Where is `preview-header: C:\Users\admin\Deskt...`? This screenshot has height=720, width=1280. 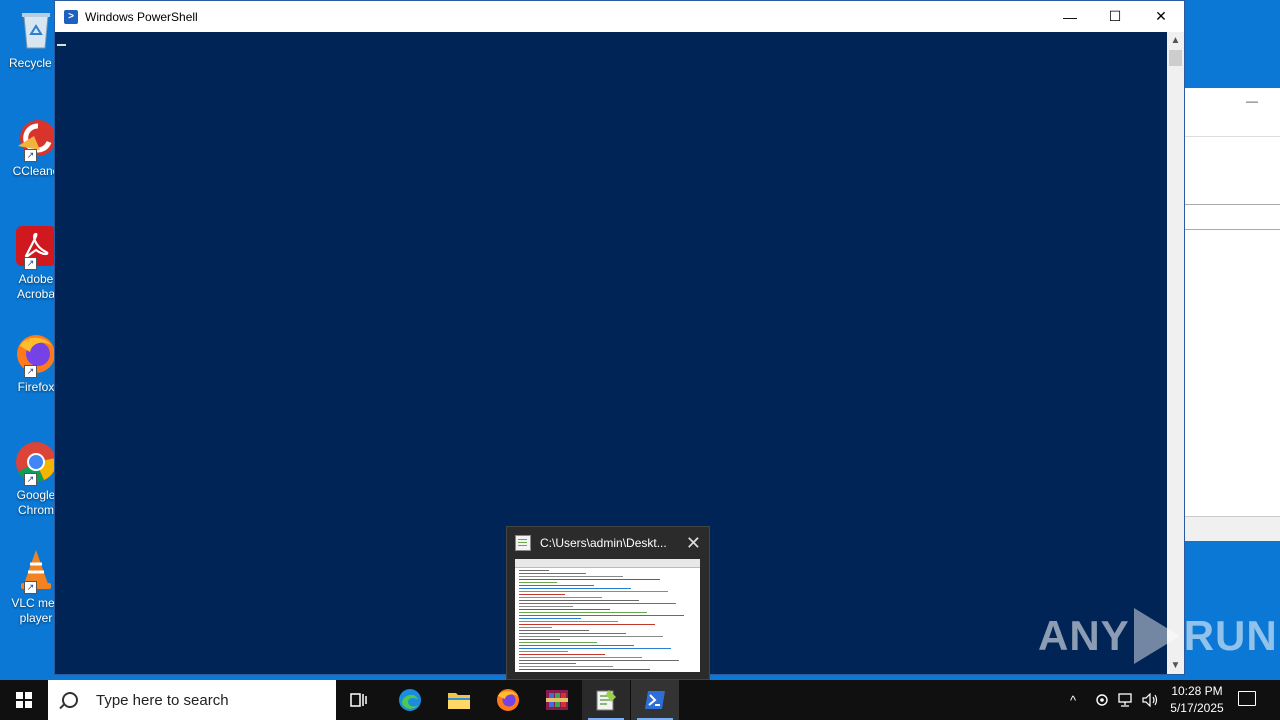 preview-header: C:\Users\admin\Deskt... is located at coordinates (608, 543).